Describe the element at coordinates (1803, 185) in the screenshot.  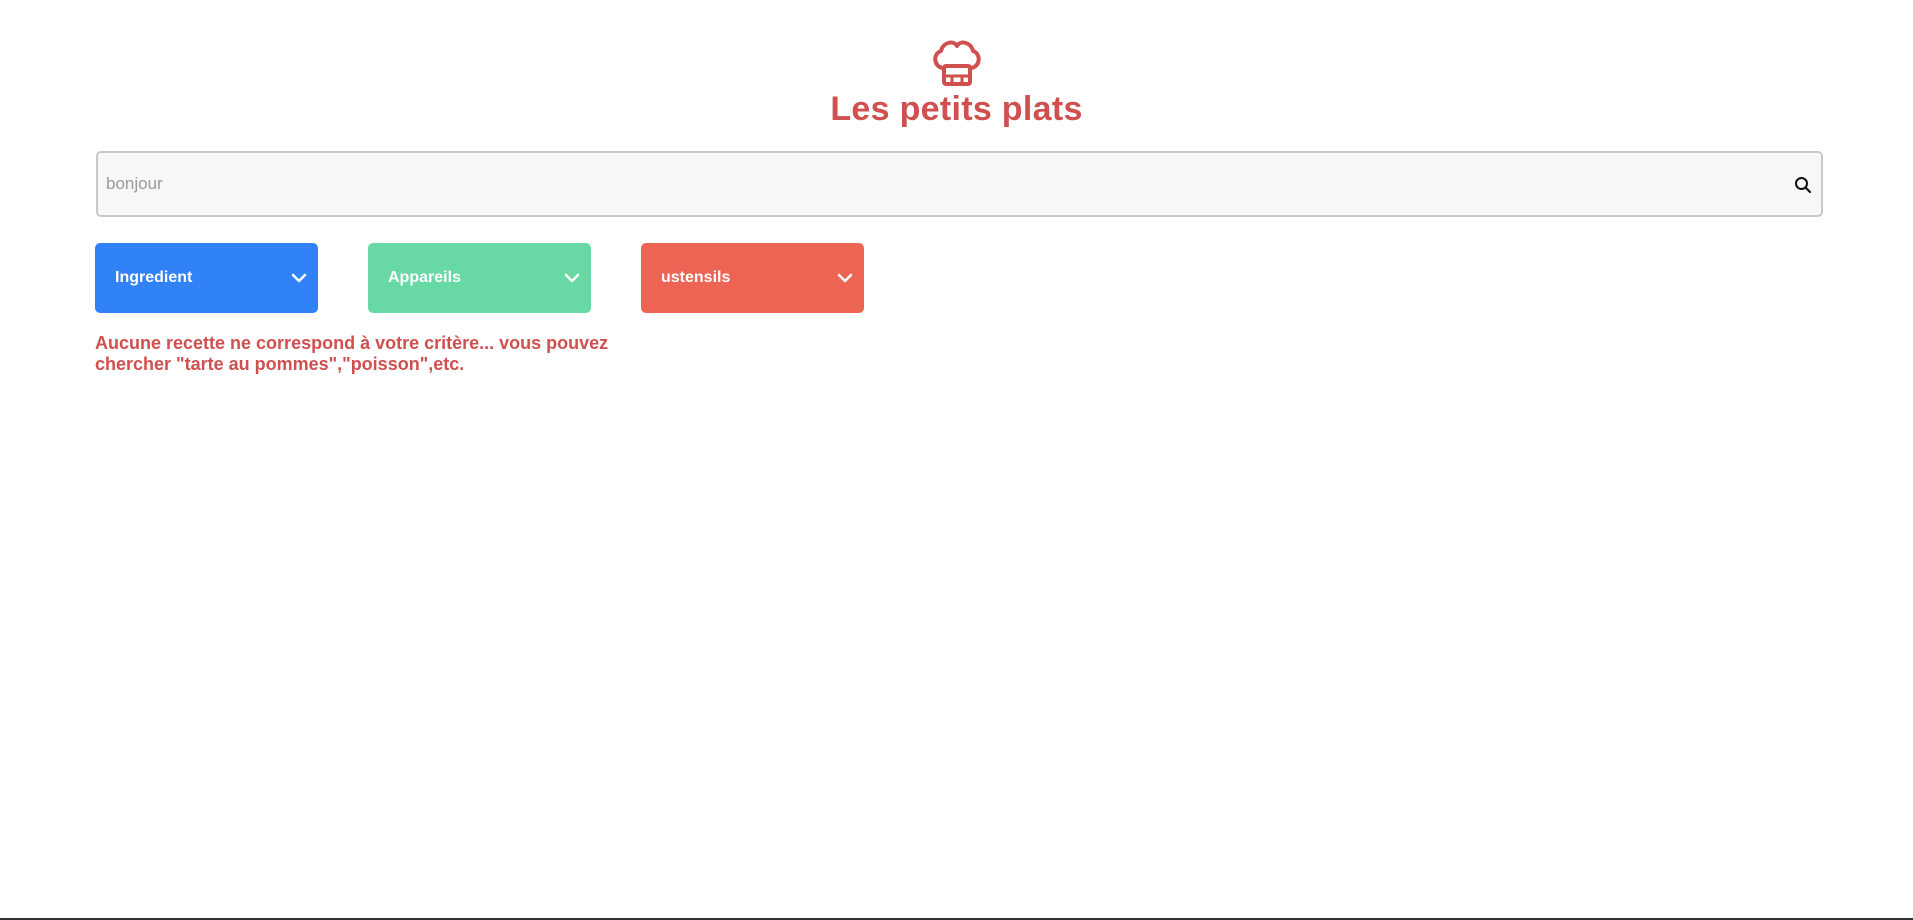
I see `search-icon` at that location.